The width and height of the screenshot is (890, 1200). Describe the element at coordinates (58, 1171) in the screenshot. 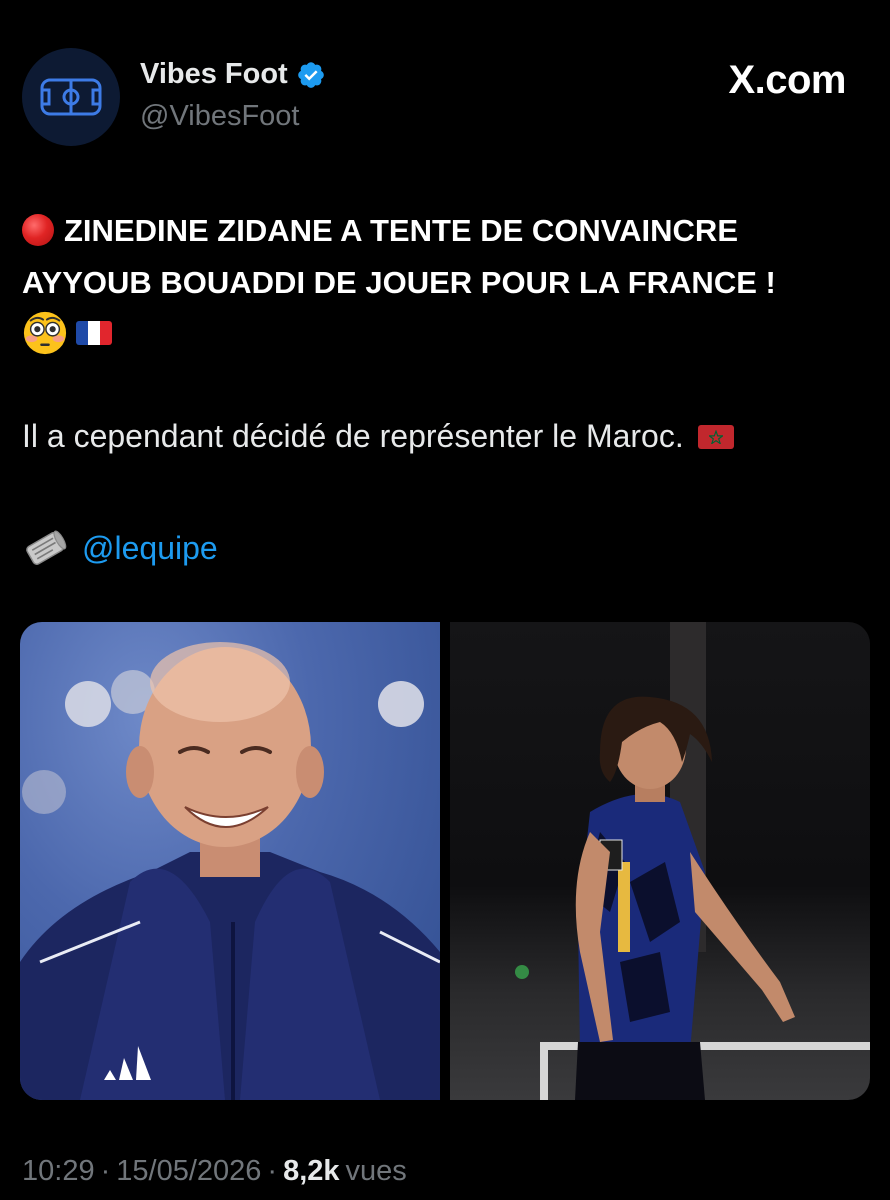

I see `post-time: 10:29` at that location.